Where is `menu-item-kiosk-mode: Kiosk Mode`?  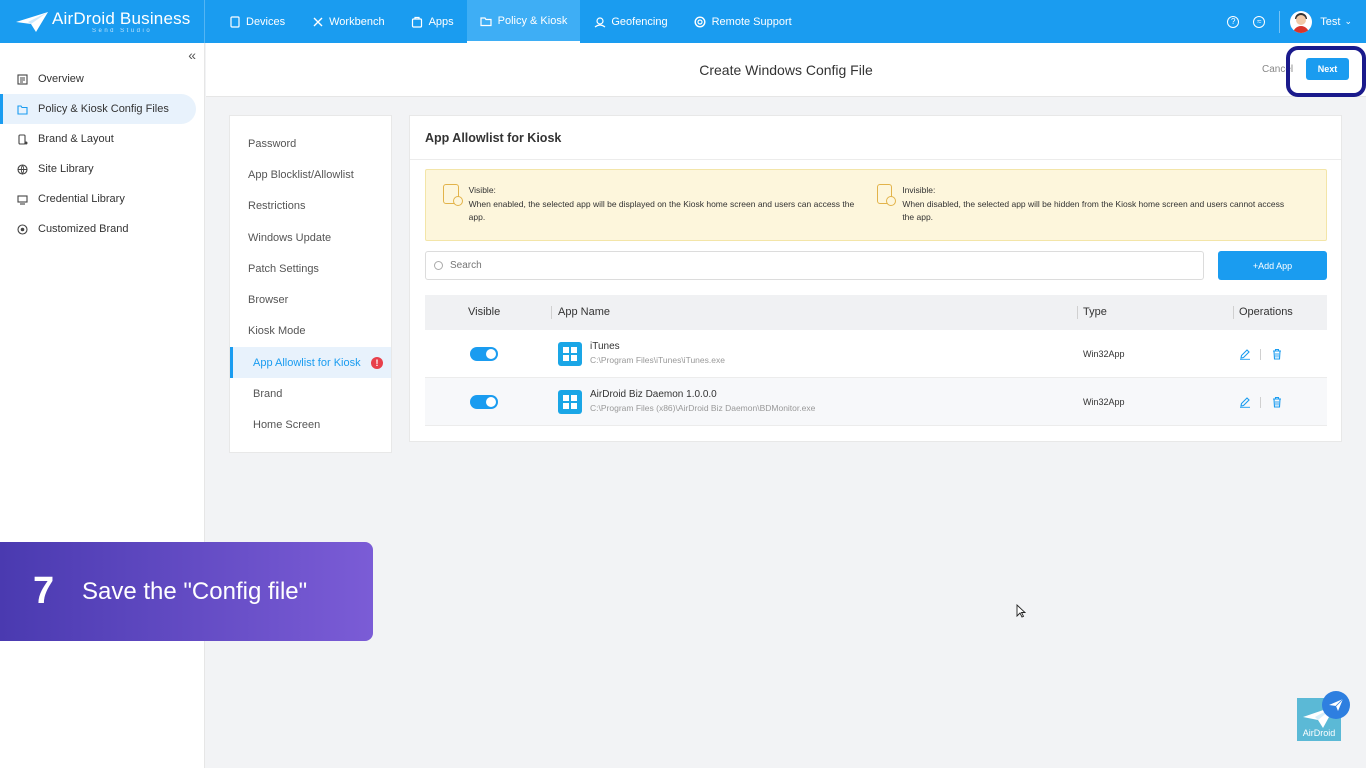 menu-item-kiosk-mode: Kiosk Mode is located at coordinates (310, 331).